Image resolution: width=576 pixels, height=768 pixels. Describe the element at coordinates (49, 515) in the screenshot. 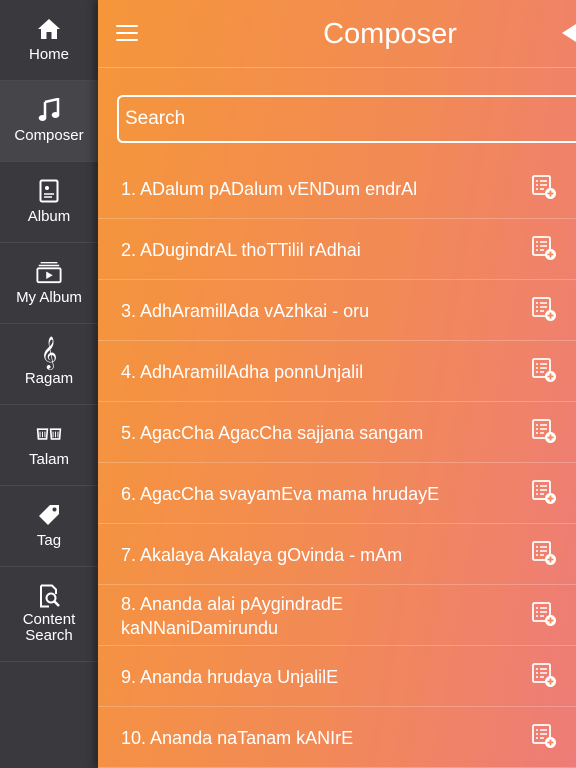

I see `tag-icon` at that location.